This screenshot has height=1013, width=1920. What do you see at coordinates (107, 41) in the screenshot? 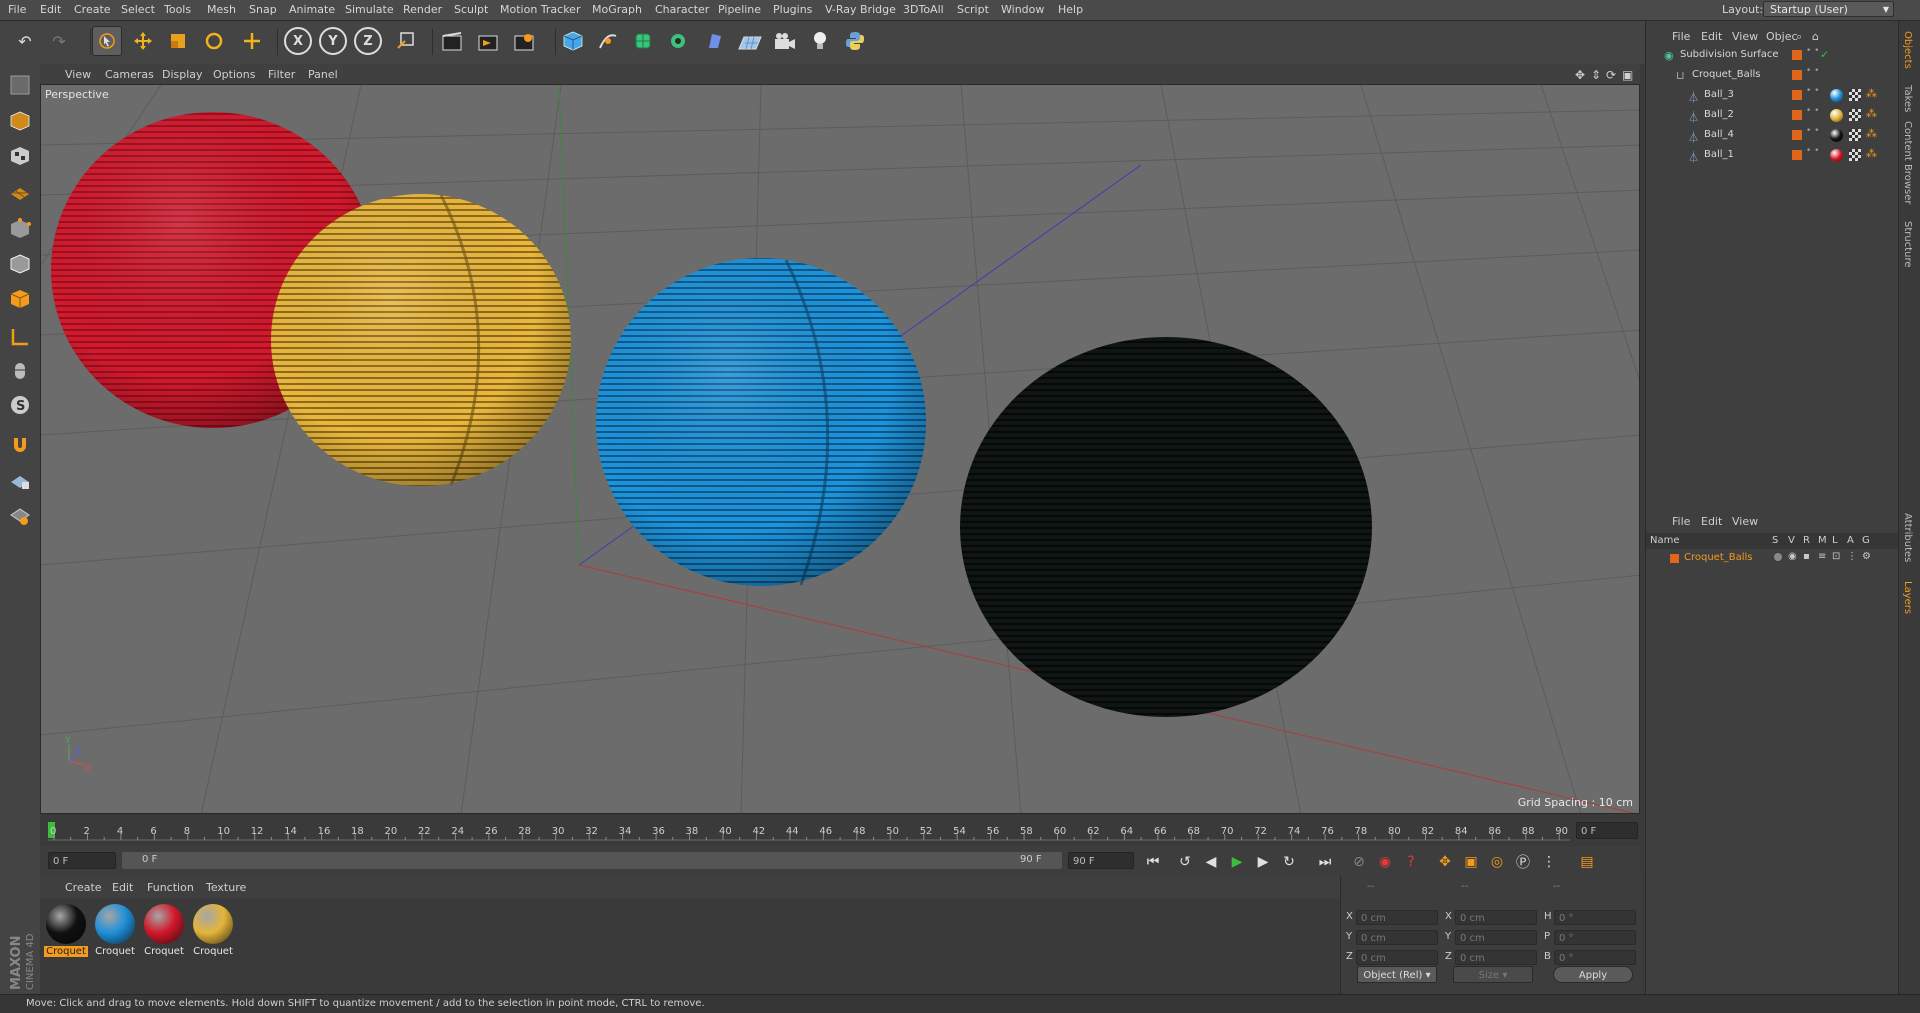
I see `live-selection-icon` at bounding box center [107, 41].